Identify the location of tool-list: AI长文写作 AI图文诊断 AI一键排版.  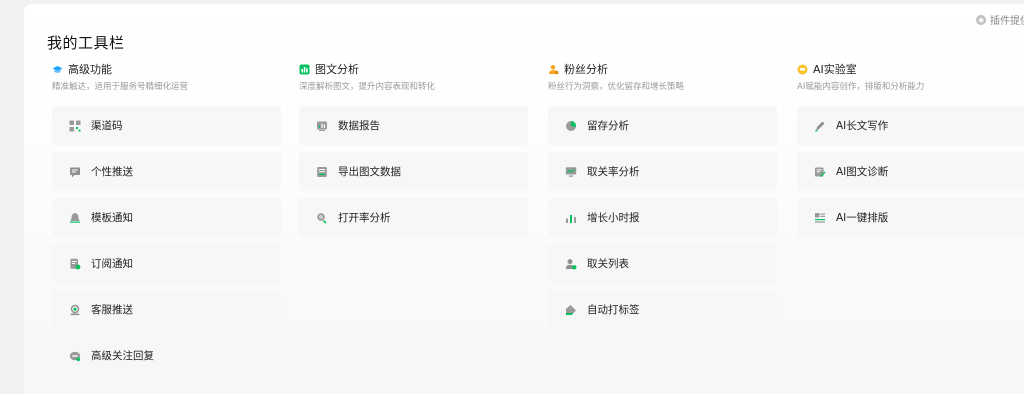
(910, 171).